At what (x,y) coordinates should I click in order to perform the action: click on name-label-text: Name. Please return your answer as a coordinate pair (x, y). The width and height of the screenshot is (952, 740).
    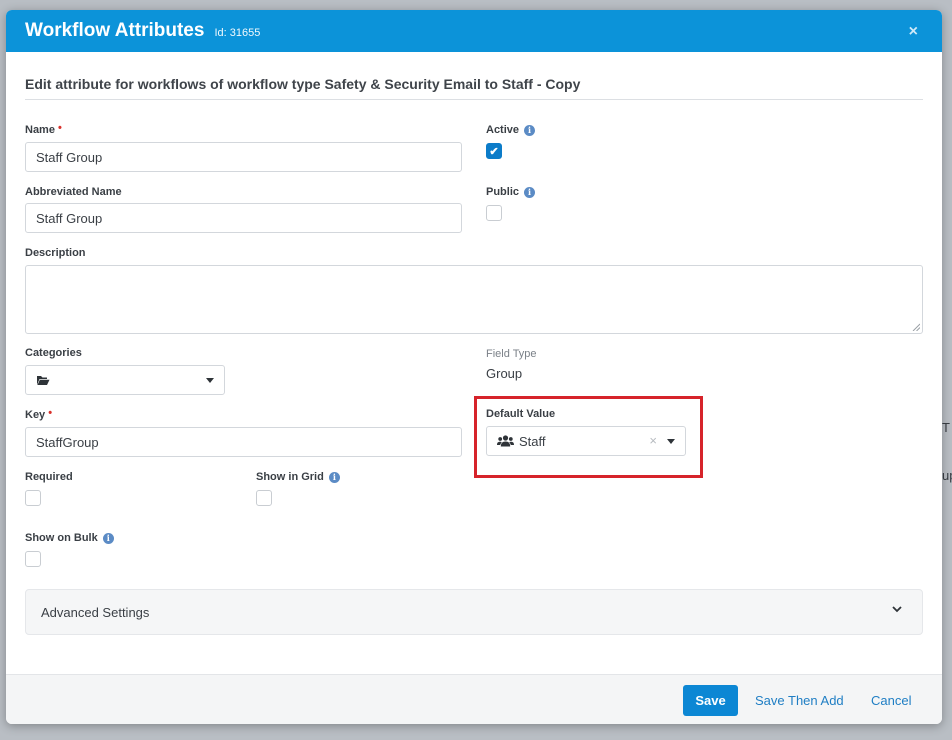
    Looking at the image, I should click on (40, 130).